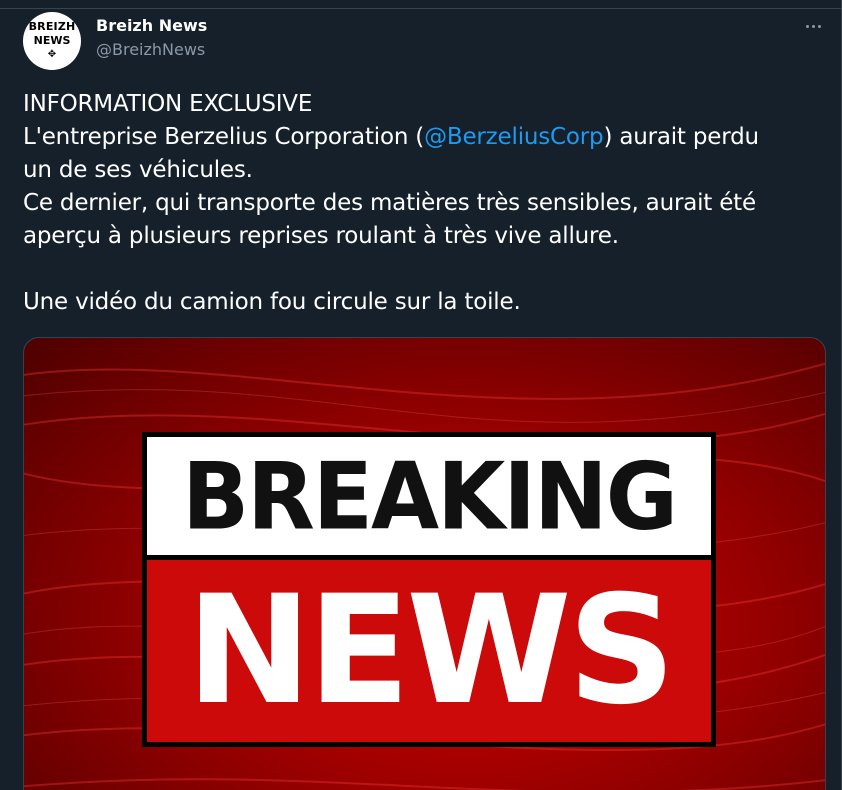  Describe the element at coordinates (52, 26) in the screenshot. I see `avatar-logo-line1: BREIZH` at that location.